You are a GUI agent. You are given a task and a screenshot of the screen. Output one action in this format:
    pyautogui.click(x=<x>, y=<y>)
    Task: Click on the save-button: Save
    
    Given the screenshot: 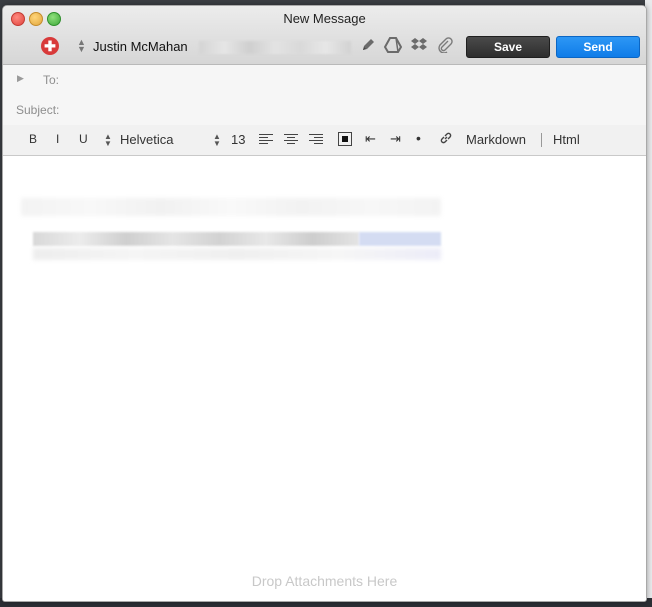 What is the action you would take?
    pyautogui.click(x=508, y=47)
    